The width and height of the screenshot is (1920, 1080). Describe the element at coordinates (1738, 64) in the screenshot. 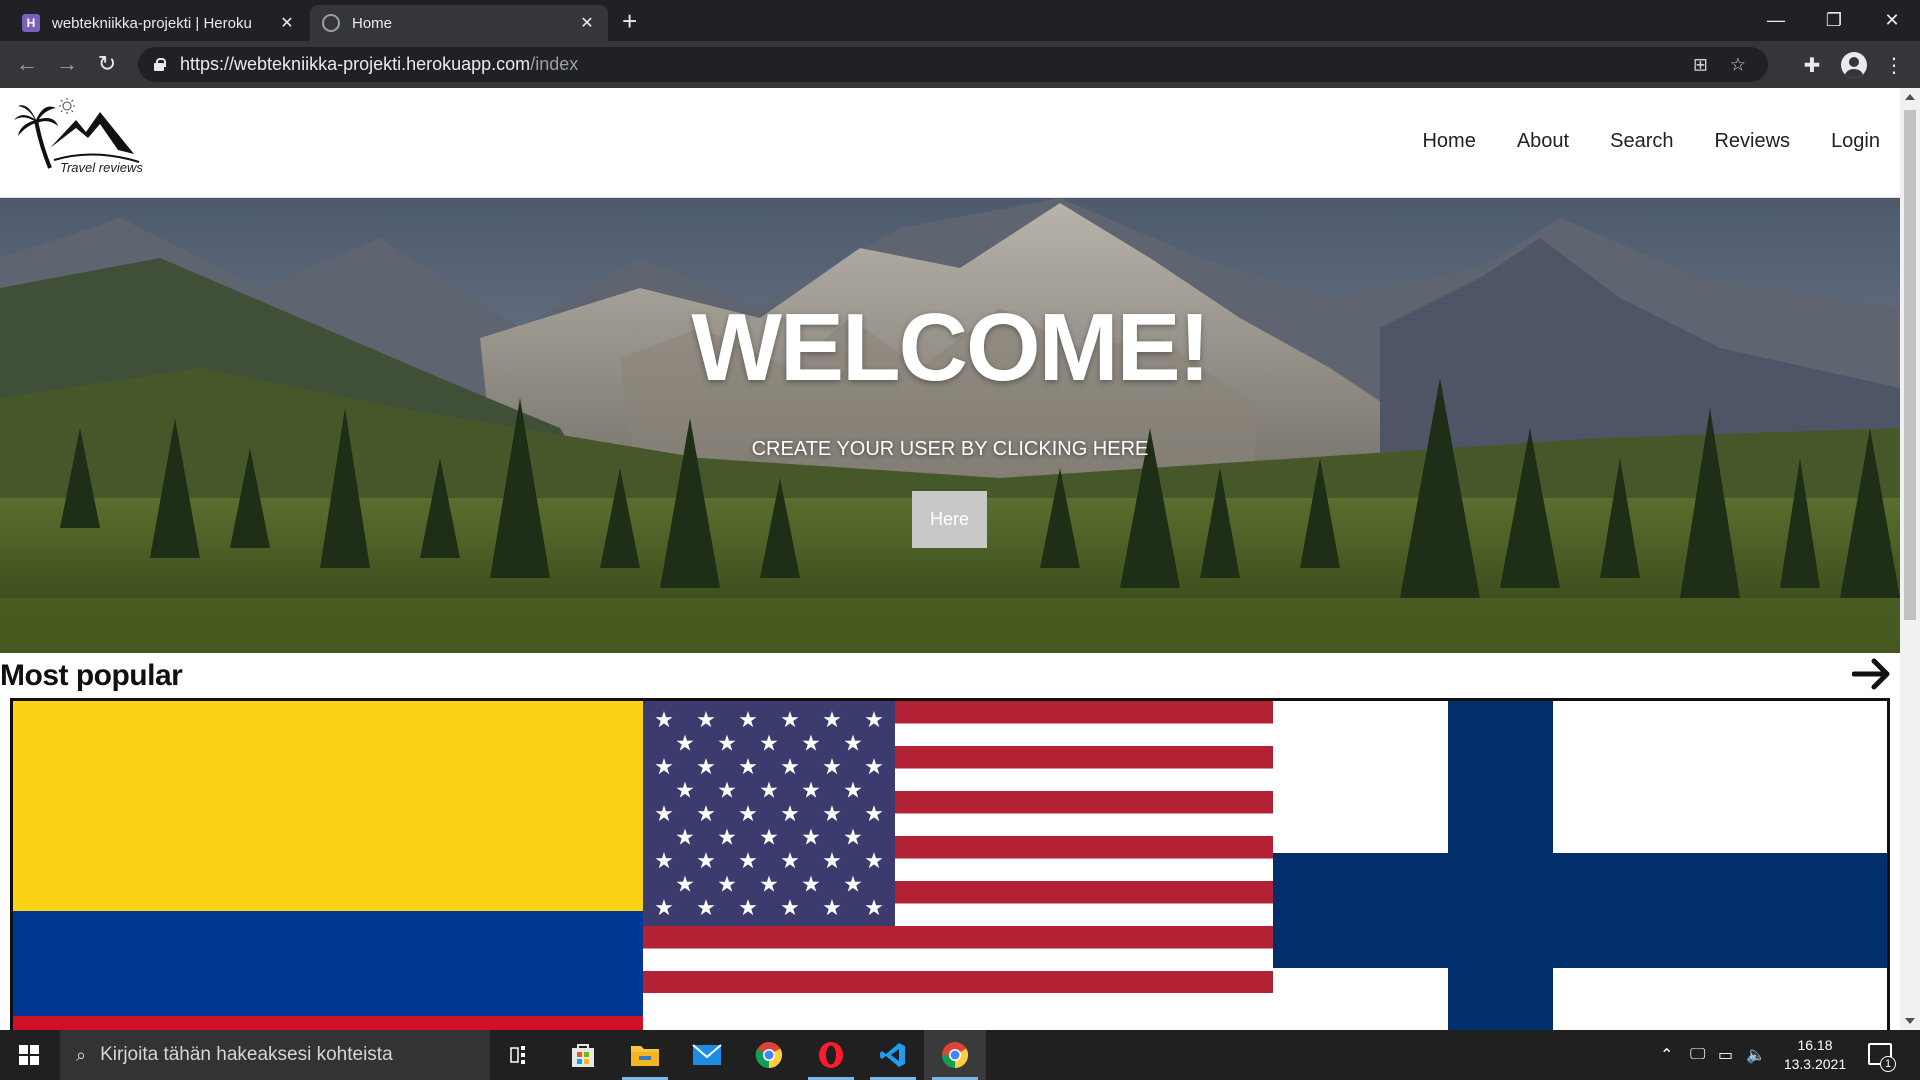

I see `bookmark-star-icon: ☆` at that location.